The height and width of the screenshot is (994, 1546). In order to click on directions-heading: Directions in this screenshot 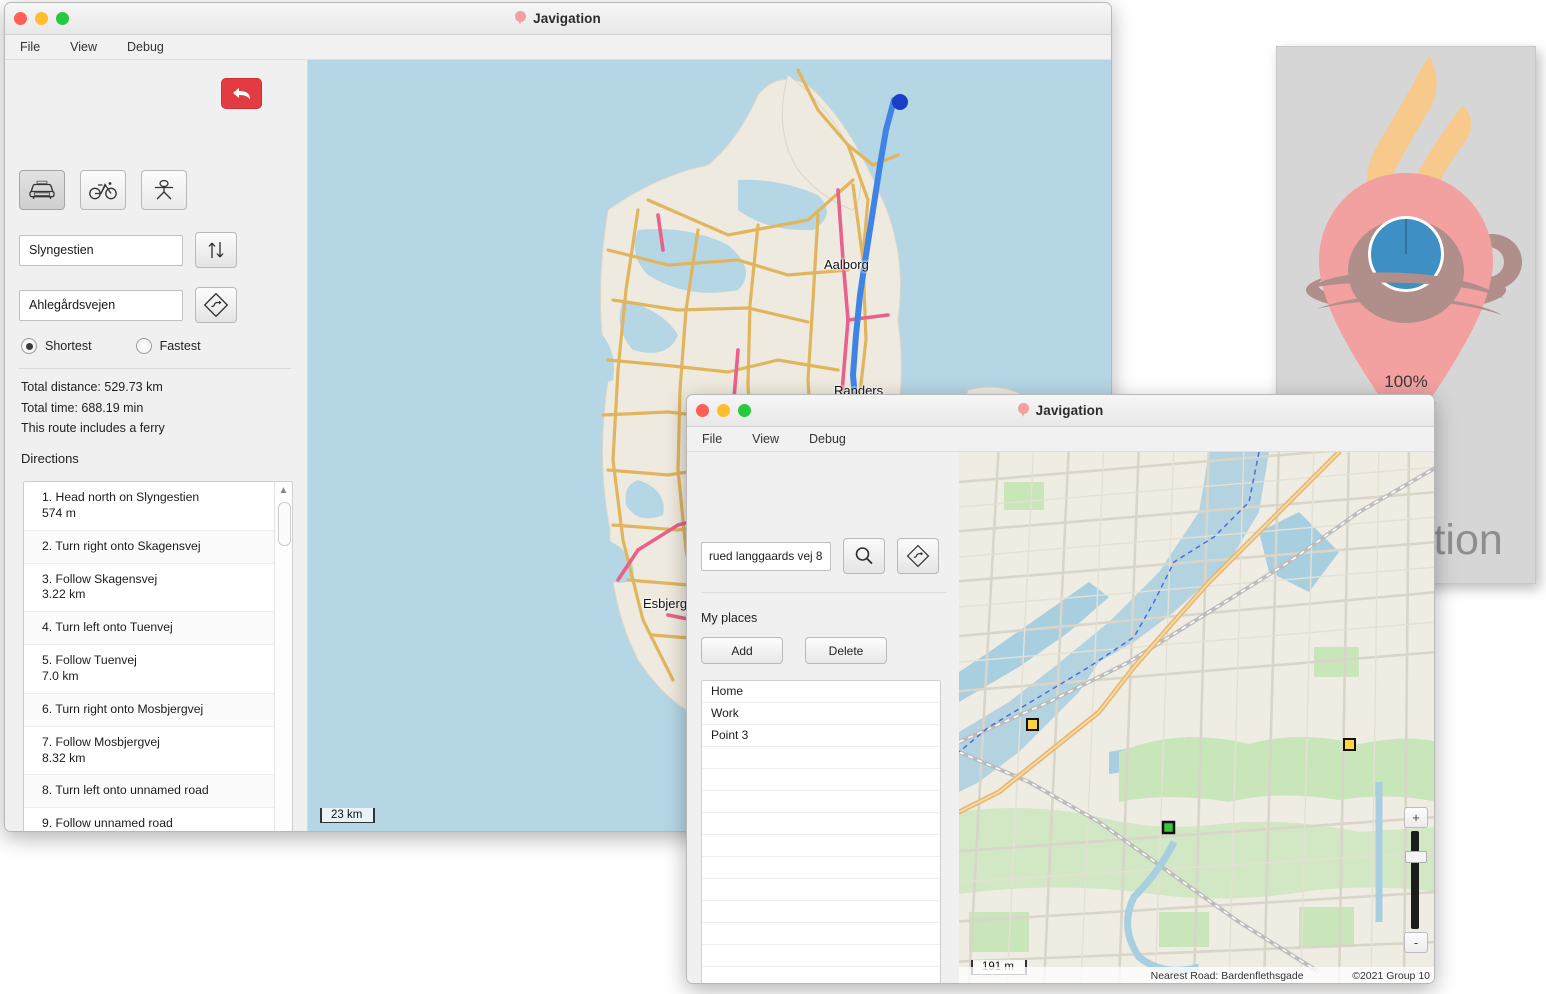, I will do `click(50, 458)`.